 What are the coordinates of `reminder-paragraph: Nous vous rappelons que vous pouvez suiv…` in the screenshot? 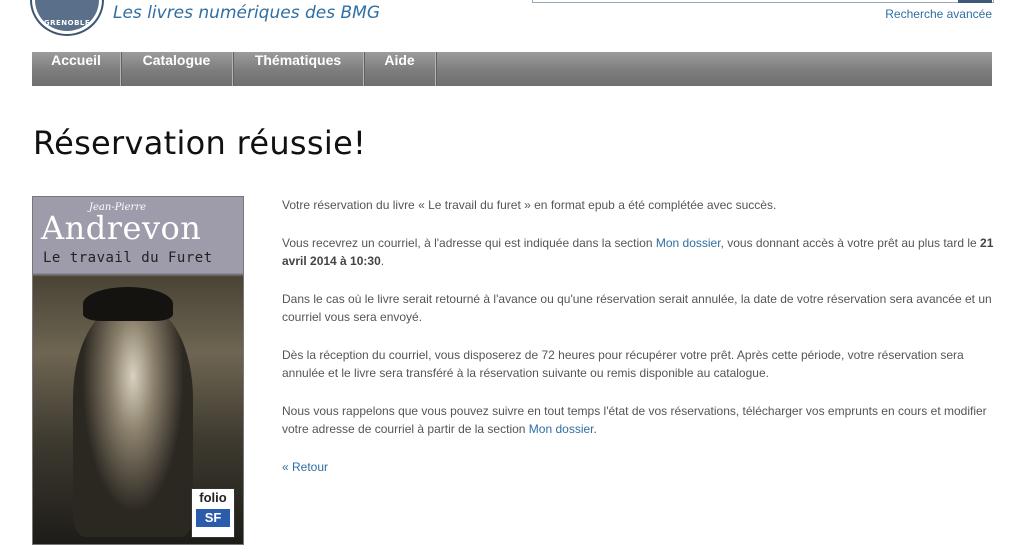 It's located at (638, 420).